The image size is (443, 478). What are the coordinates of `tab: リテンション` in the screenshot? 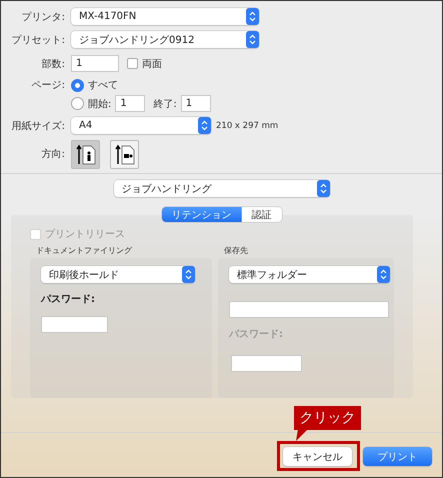 It's located at (202, 214).